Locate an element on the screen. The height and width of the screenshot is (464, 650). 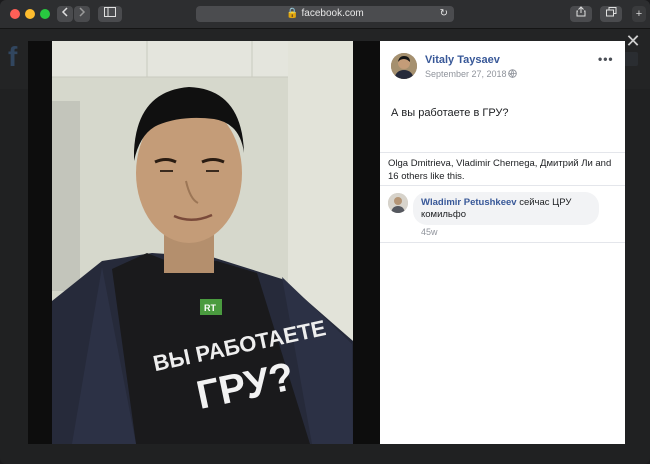
comment-content: Wladimir Petushkeev сейчас ЦРУ комильфо is located at coordinates (507, 209).